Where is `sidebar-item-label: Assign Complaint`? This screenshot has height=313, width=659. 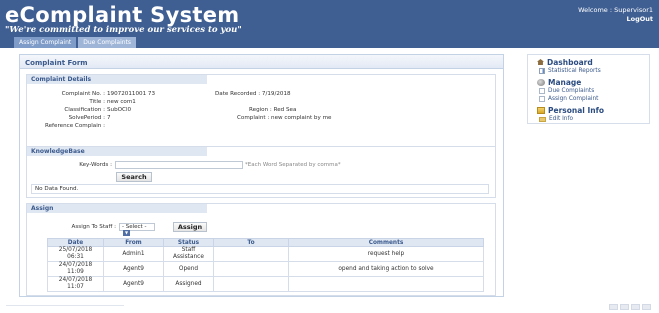
sidebar-item-label: Assign Complaint is located at coordinates (573, 99).